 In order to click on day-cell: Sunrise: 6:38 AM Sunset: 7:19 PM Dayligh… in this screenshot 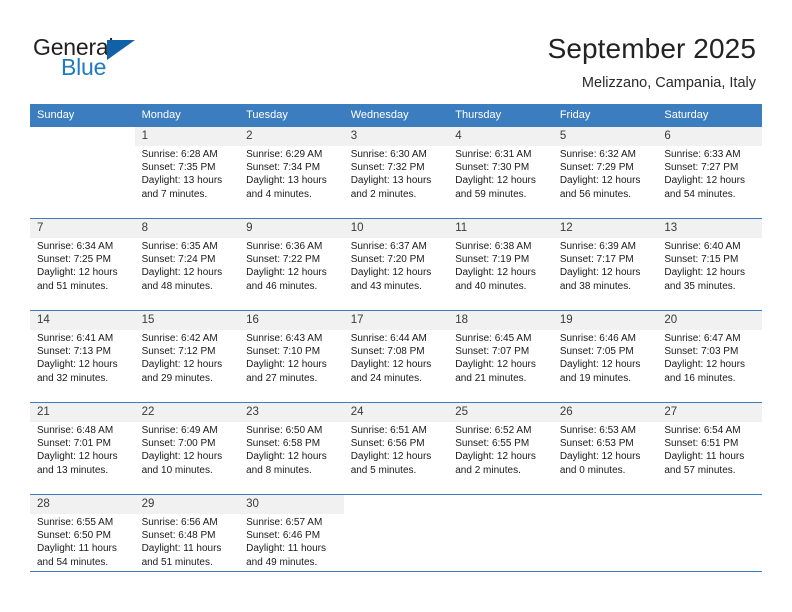, I will do `click(500, 274)`.